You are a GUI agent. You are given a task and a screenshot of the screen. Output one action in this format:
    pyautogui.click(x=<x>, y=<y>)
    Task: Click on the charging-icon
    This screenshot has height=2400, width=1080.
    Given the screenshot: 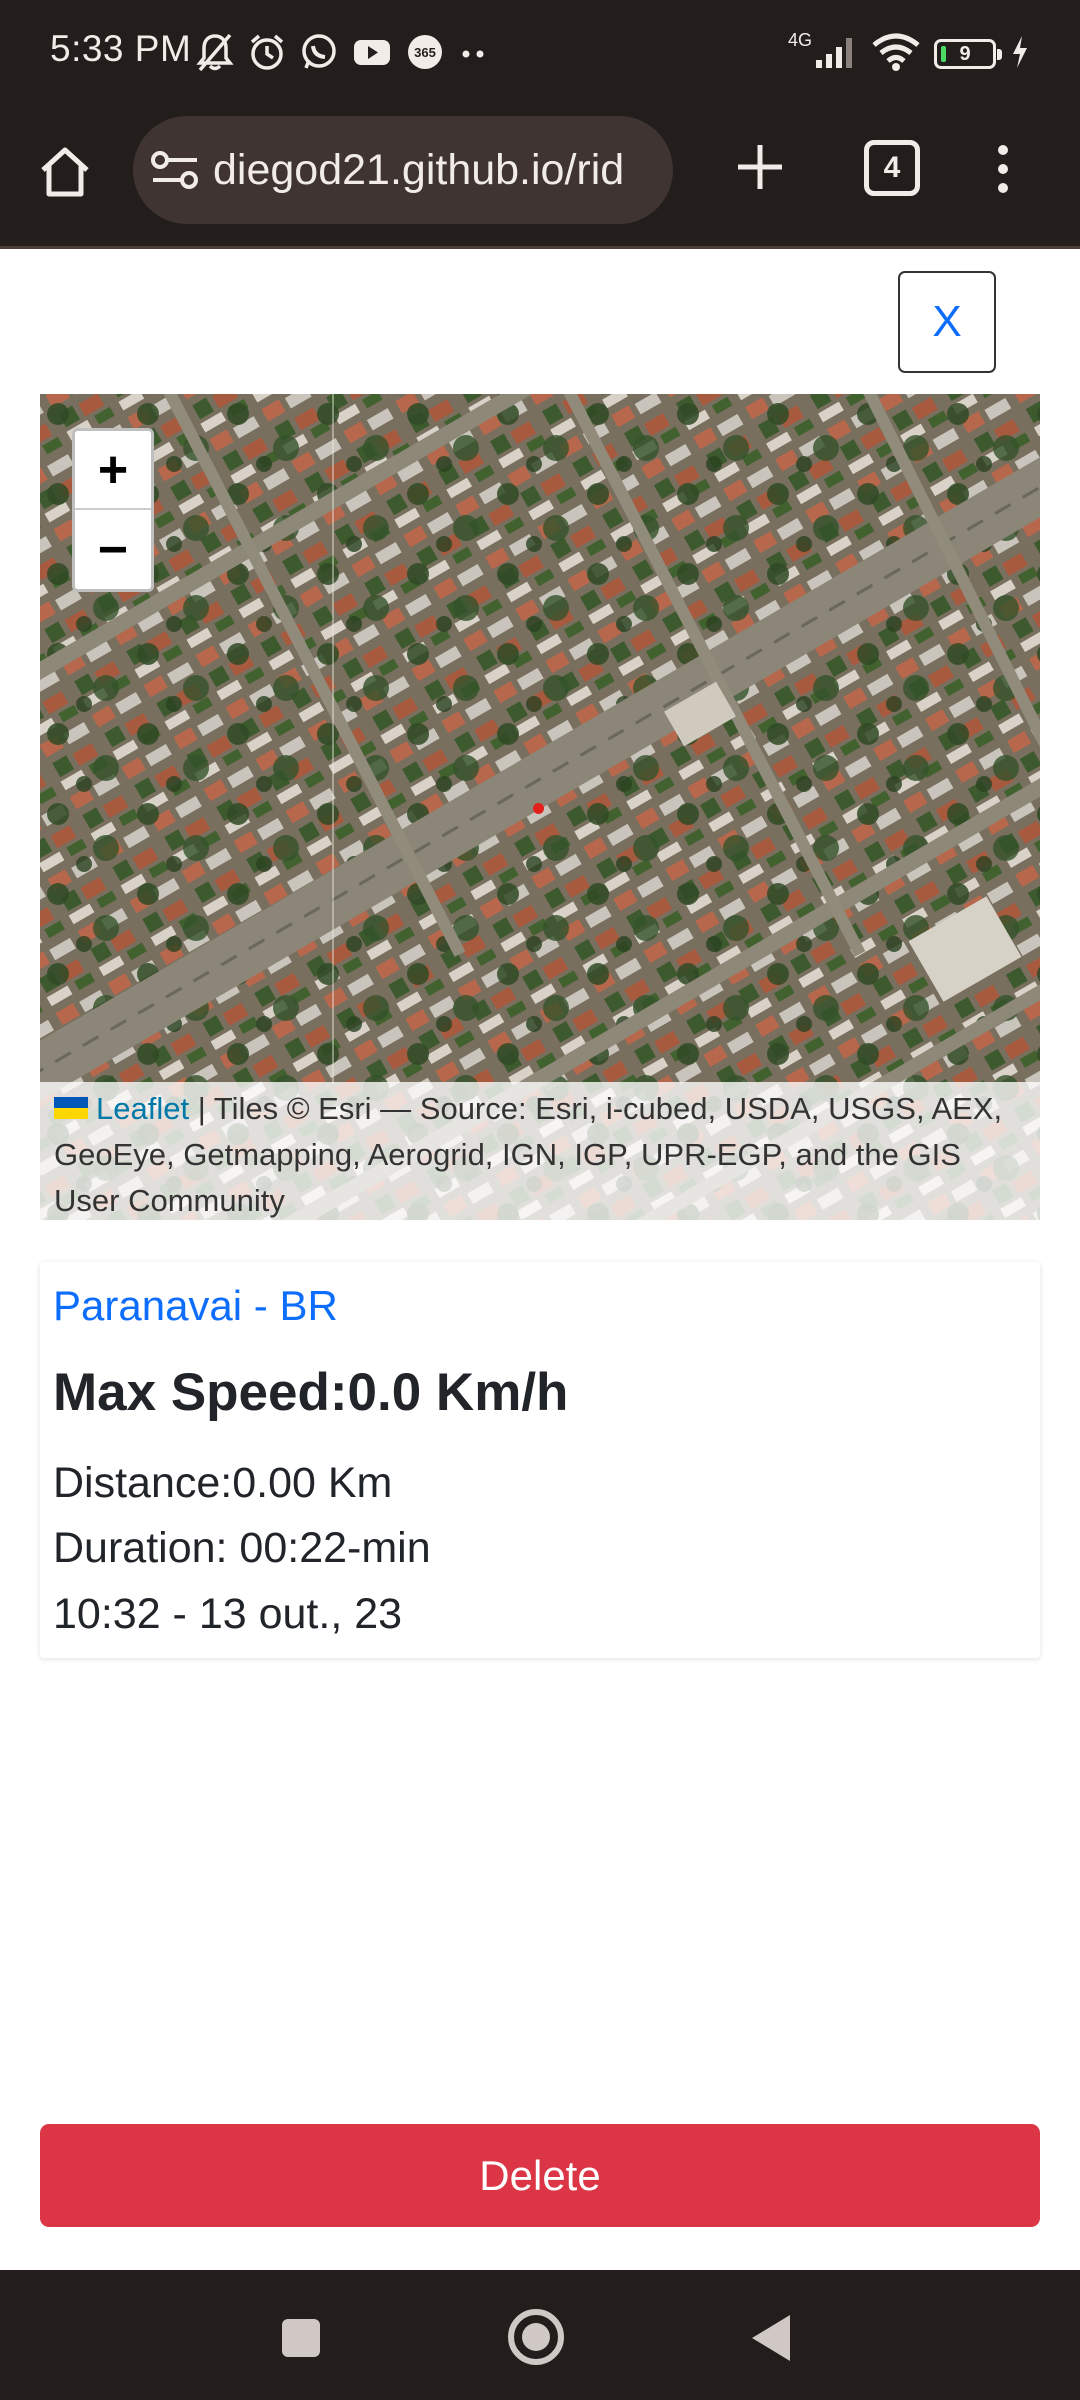 What is the action you would take?
    pyautogui.click(x=1020, y=54)
    